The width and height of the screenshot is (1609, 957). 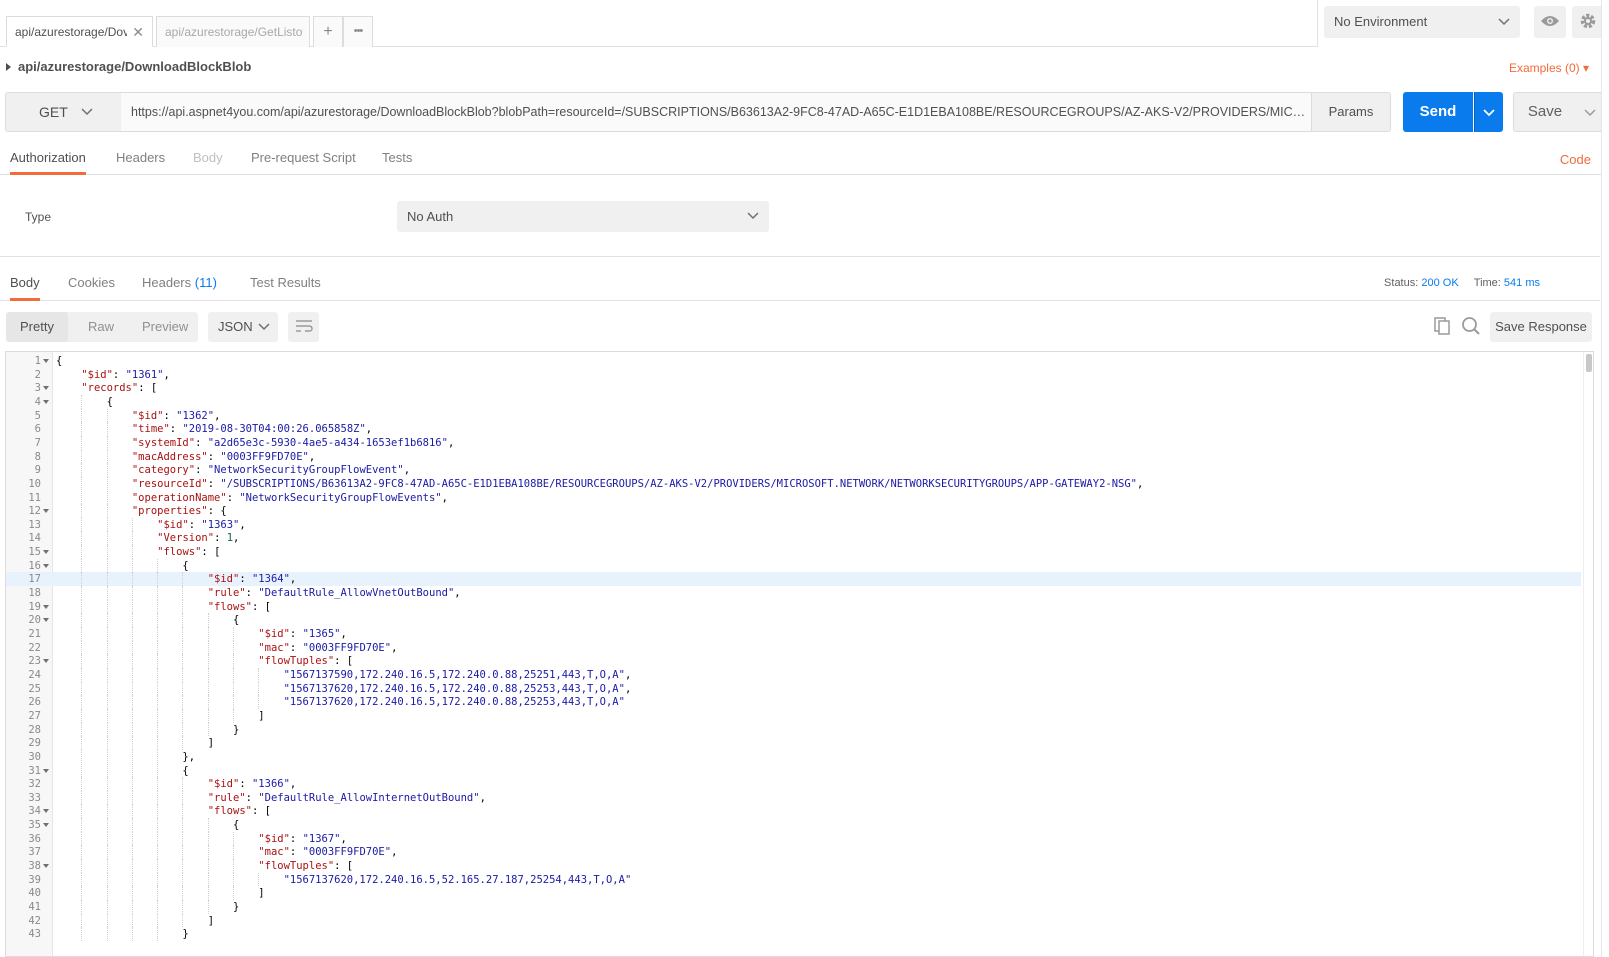 What do you see at coordinates (793, 538) in the screenshot?
I see `code-line: 14 "Version": 1,` at bounding box center [793, 538].